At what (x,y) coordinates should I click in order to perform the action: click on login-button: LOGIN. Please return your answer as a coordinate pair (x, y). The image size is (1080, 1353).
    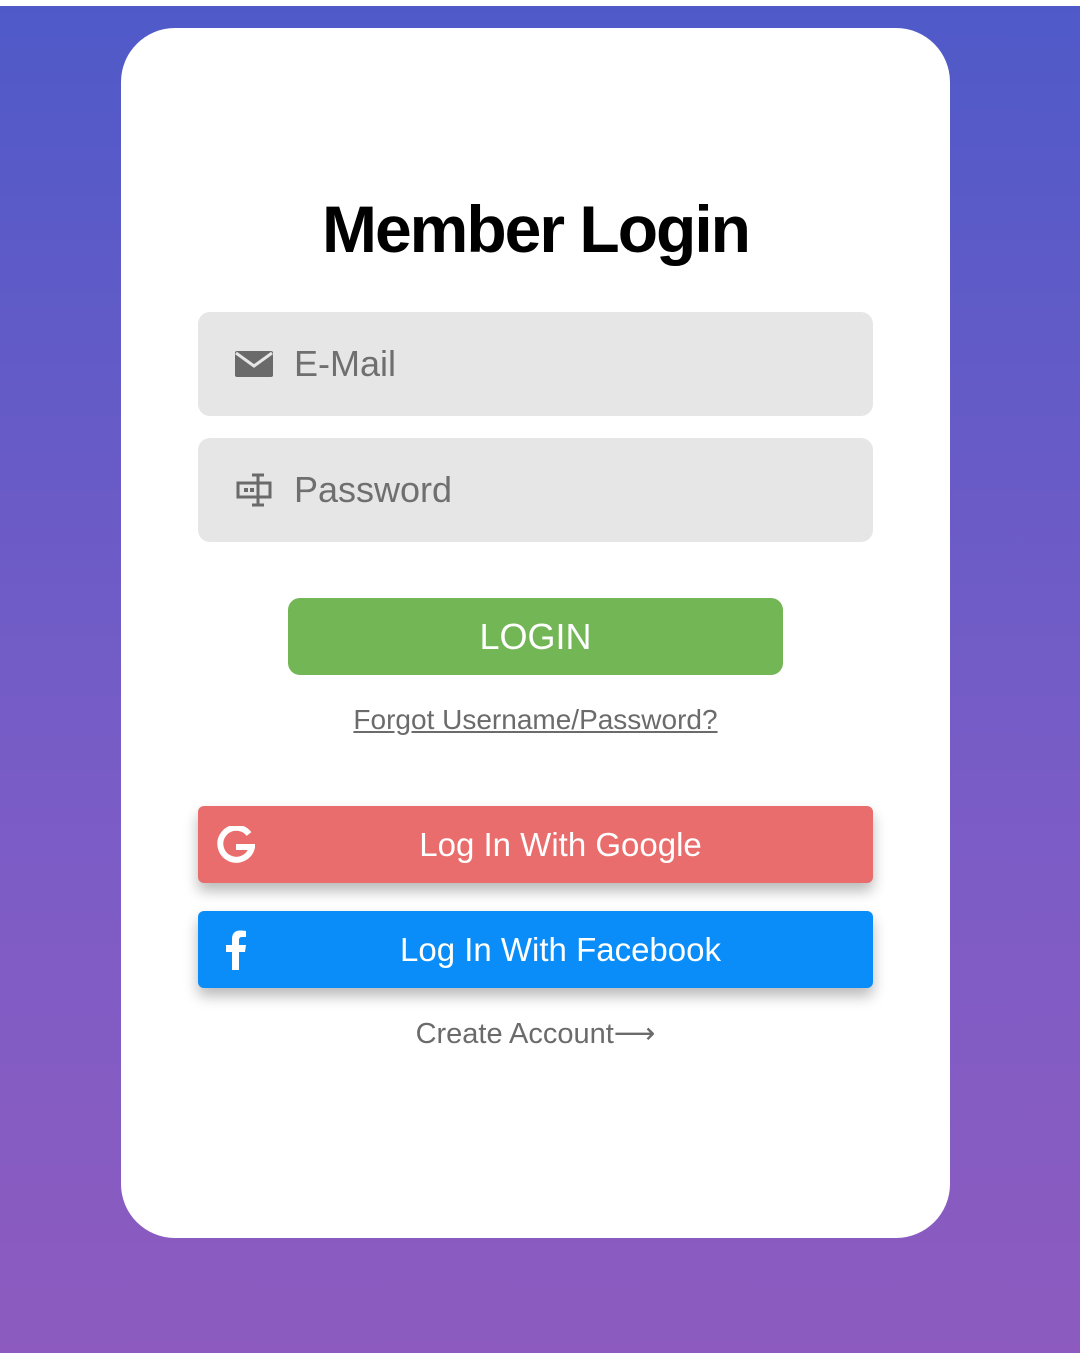
    Looking at the image, I should click on (535, 636).